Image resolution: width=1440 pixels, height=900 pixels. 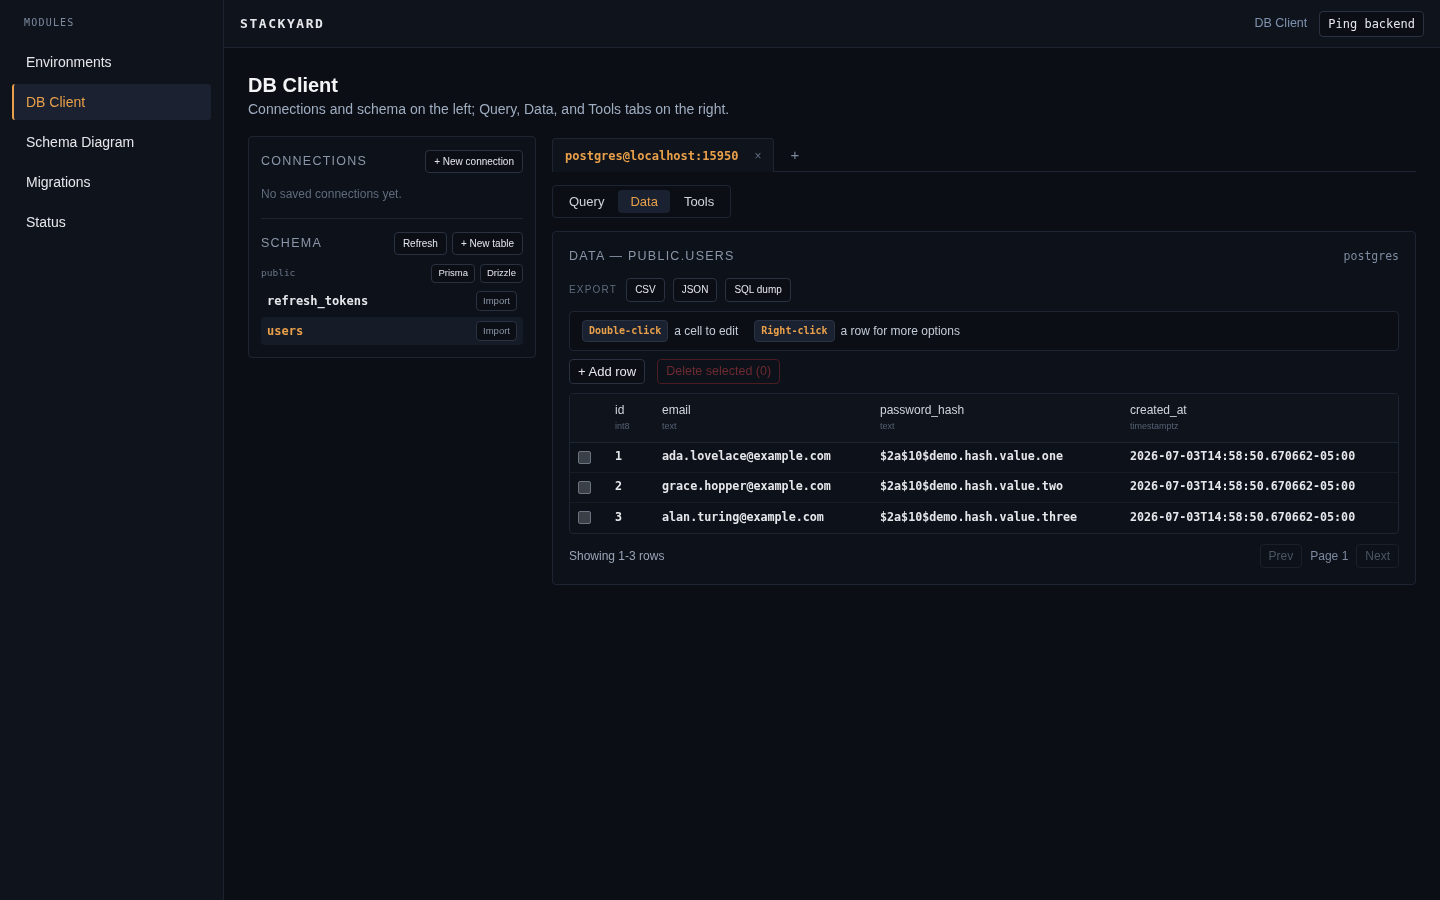 What do you see at coordinates (695, 289) in the screenshot?
I see `export-button: JSON` at bounding box center [695, 289].